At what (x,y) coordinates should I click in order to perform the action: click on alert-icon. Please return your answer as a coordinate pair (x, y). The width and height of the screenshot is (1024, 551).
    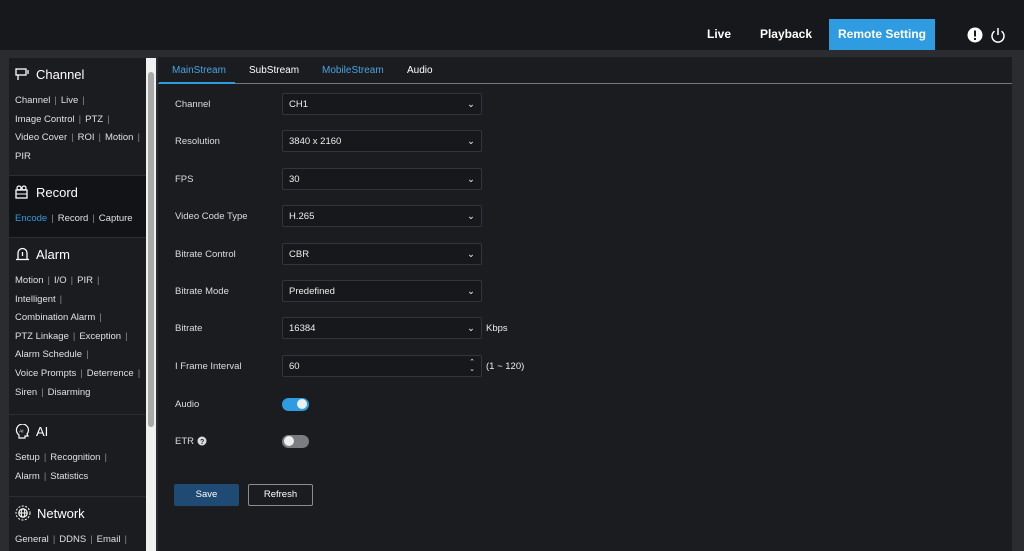
    Looking at the image, I should click on (975, 35).